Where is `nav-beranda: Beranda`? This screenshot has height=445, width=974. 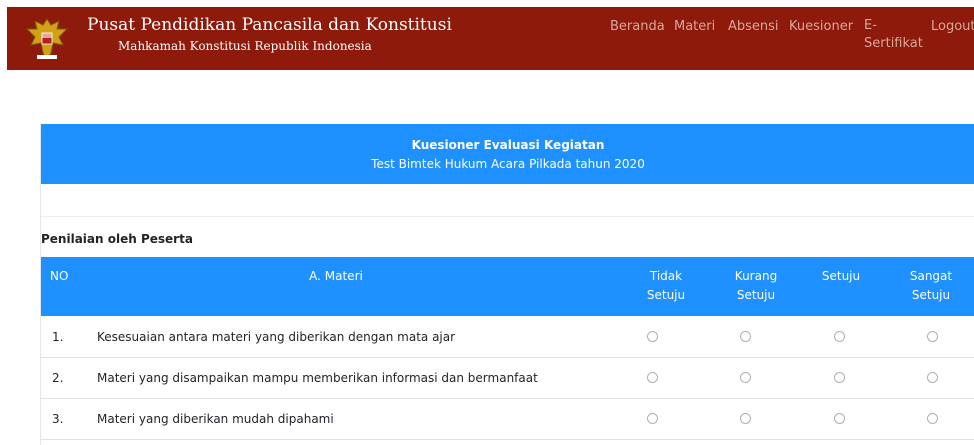 nav-beranda: Beranda is located at coordinates (637, 26).